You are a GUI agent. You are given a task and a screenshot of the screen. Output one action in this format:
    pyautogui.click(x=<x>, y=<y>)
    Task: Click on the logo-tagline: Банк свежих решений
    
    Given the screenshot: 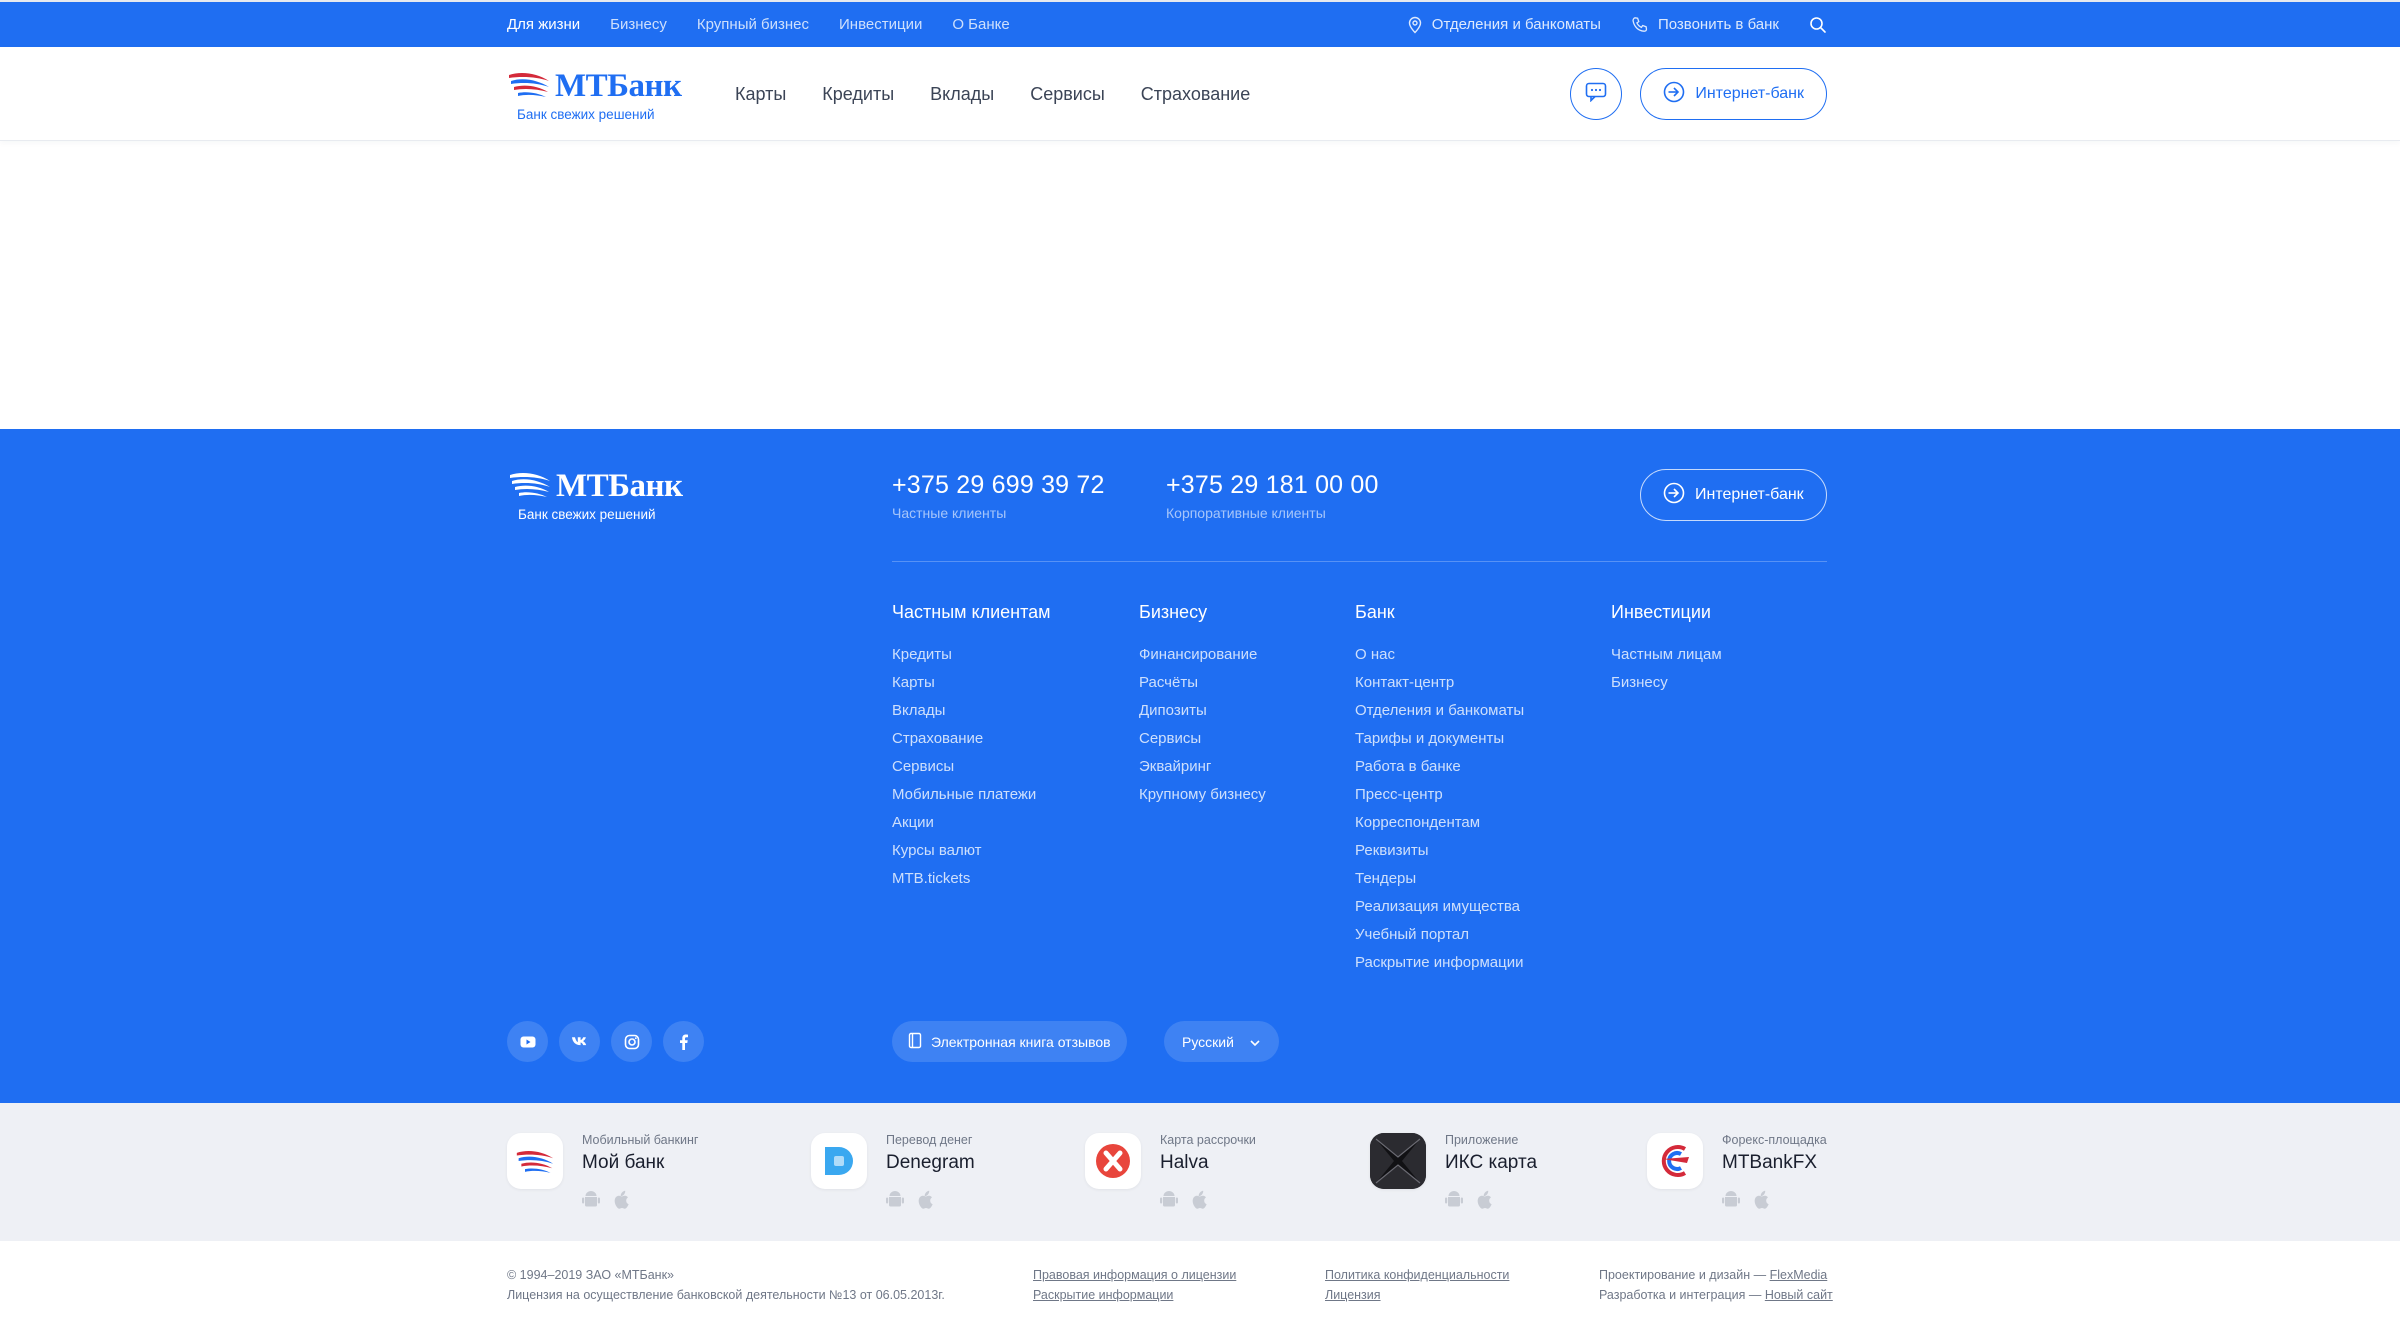 What is the action you would take?
    pyautogui.click(x=586, y=114)
    